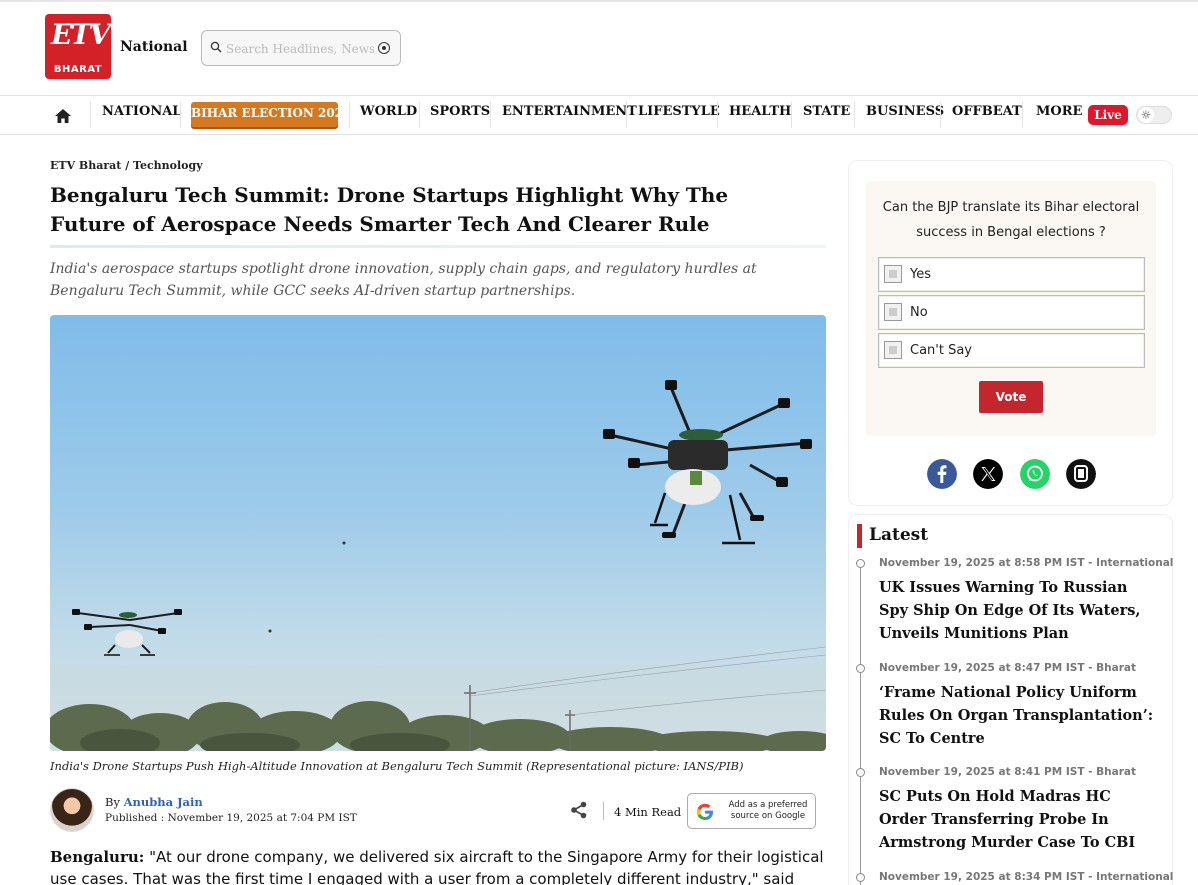 Image resolution: width=1198 pixels, height=885 pixels. I want to click on title-underline, so click(438, 246).